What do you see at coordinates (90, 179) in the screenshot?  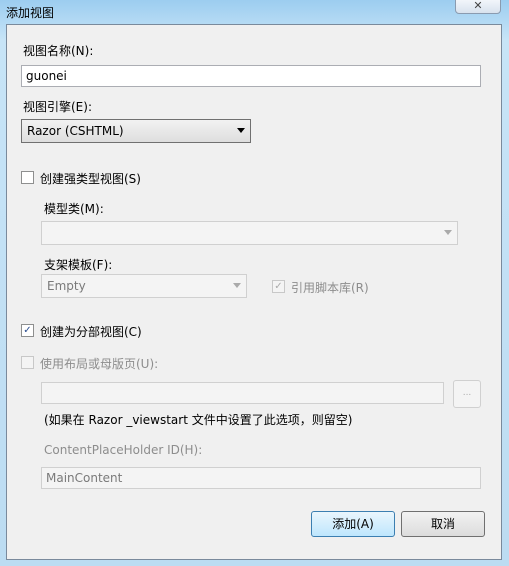 I see `strong-typed-label: 创建强类型视图(S)` at bounding box center [90, 179].